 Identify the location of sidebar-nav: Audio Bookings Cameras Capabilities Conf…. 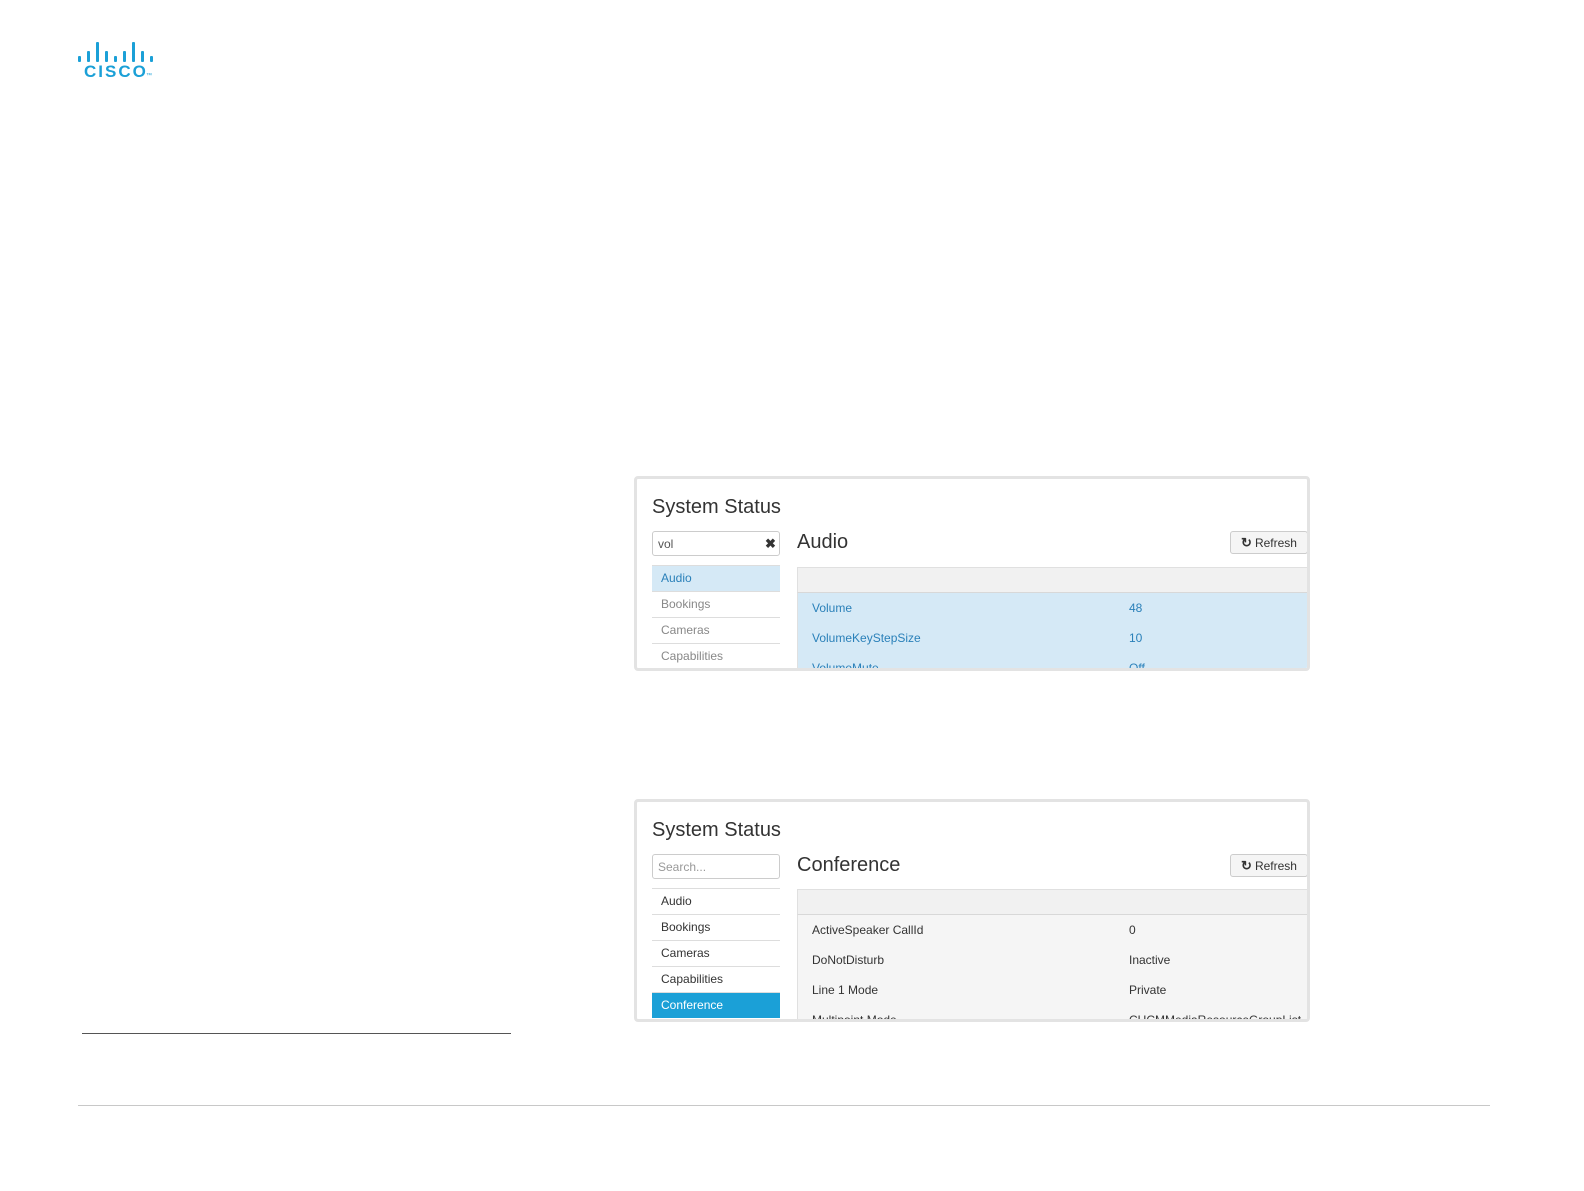
(716, 953).